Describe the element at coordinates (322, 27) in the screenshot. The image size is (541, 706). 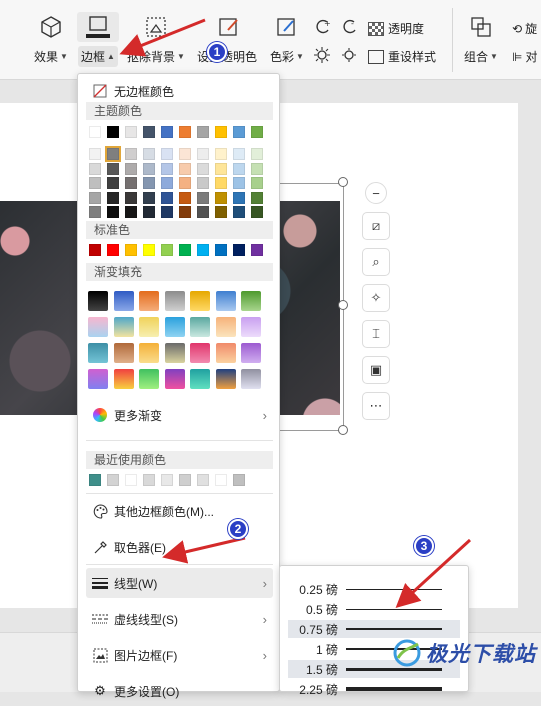
I see `brightness-up-icon: +` at that location.